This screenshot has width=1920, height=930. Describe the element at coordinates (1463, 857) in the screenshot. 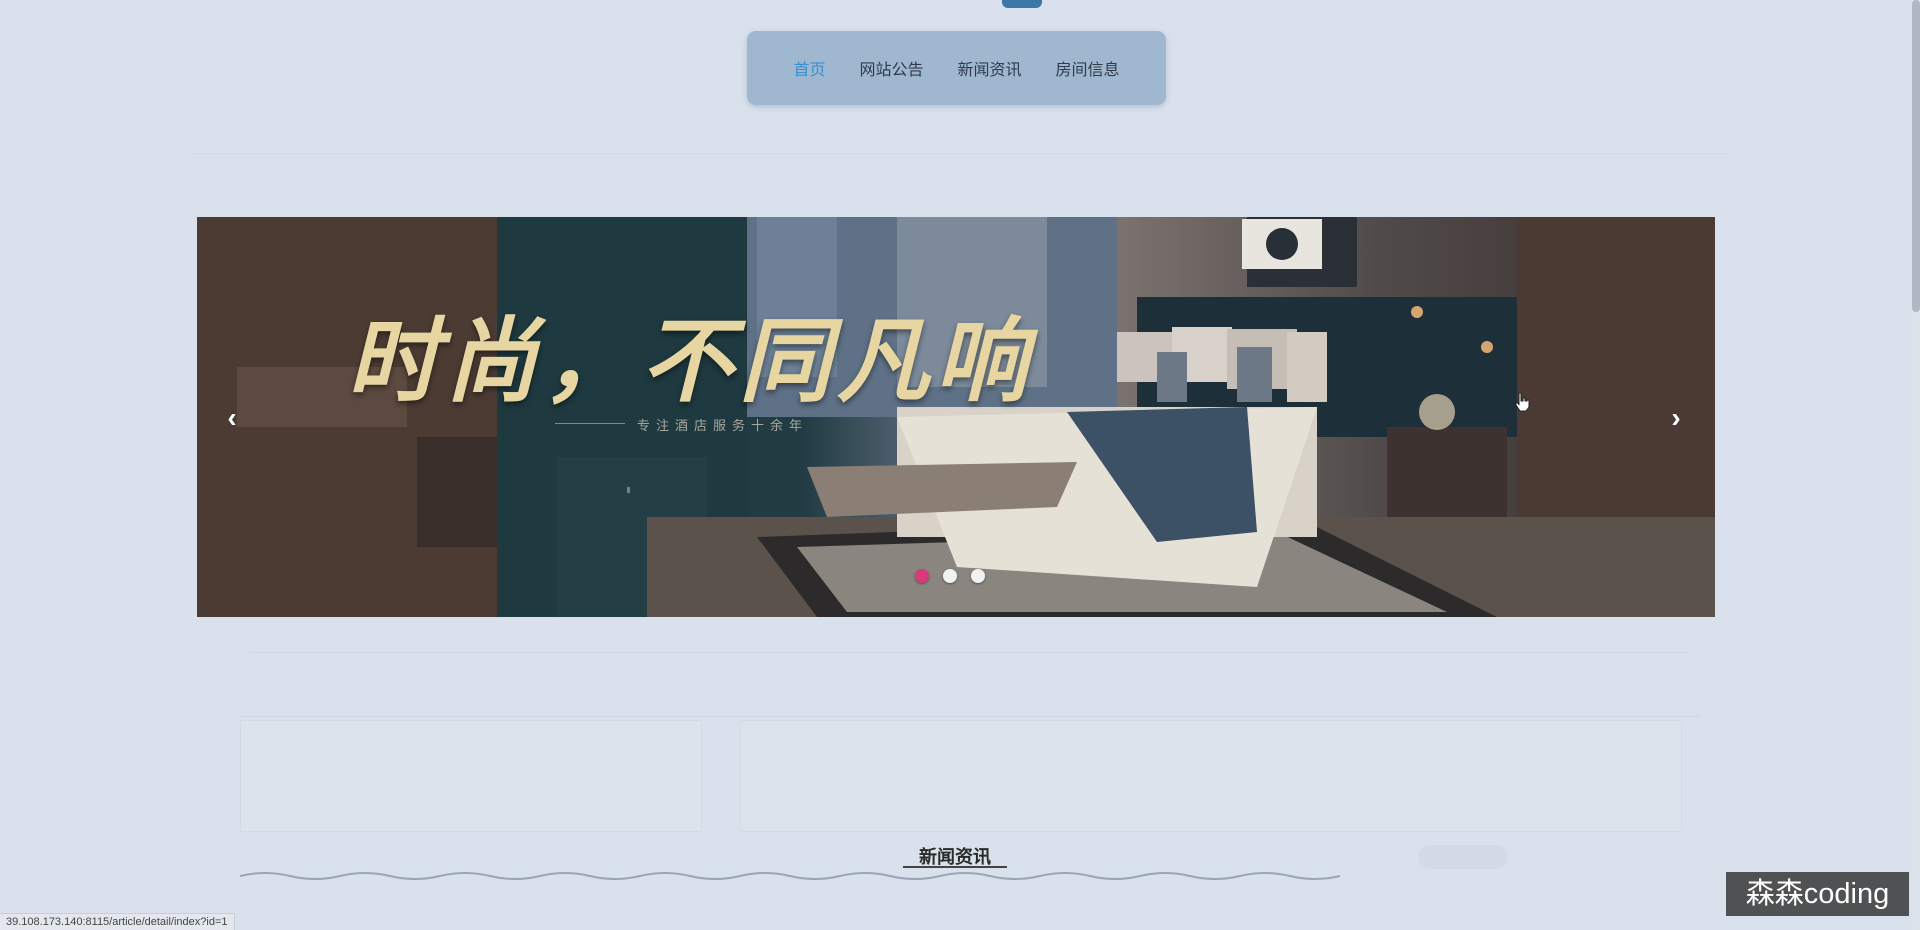

I see `more-button` at that location.